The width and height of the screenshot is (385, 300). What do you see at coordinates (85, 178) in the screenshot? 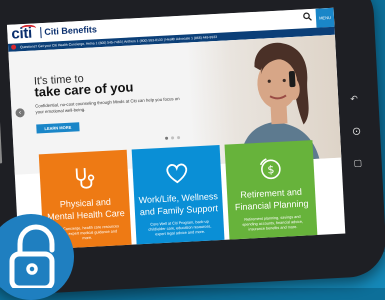
I see `stethoscope-icon` at bounding box center [85, 178].